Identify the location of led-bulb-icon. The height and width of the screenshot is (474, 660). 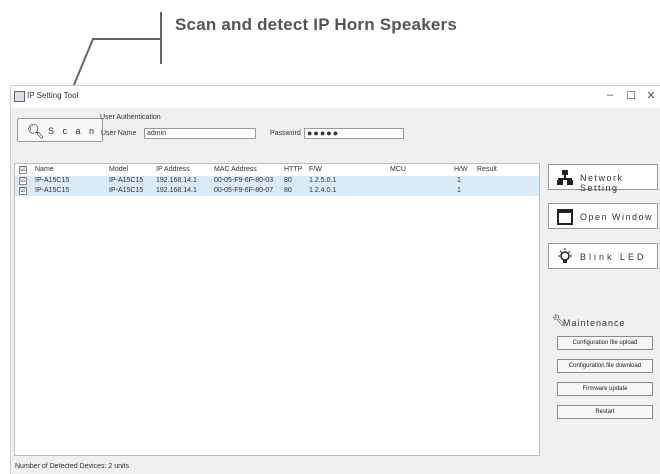
(565, 255).